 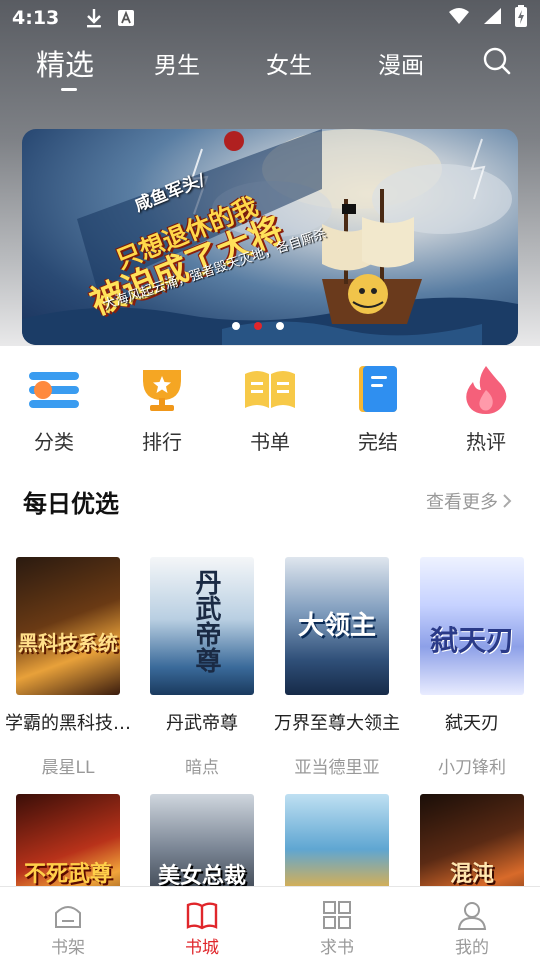 What do you see at coordinates (71, 504) in the screenshot?
I see `daily-picks-title: 每日优选` at bounding box center [71, 504].